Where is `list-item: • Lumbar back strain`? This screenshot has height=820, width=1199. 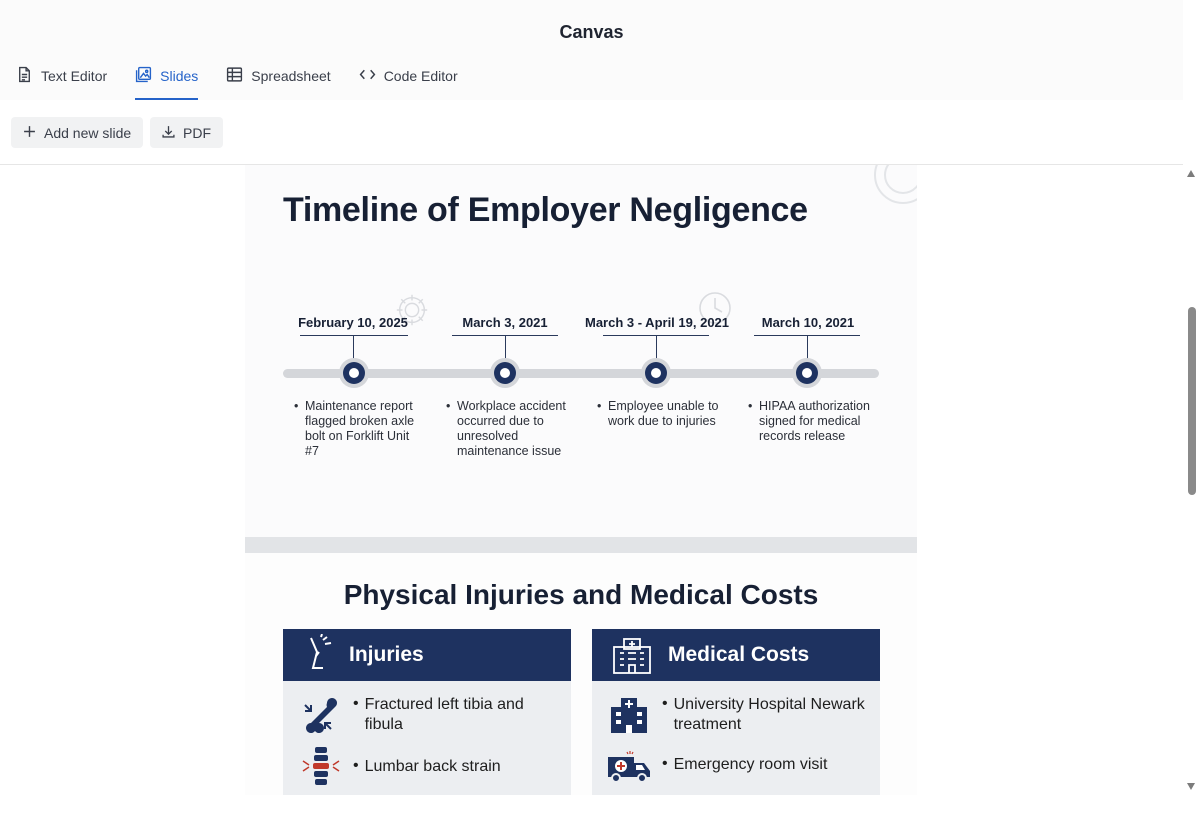 list-item: • Lumbar back strain is located at coordinates (400, 768).